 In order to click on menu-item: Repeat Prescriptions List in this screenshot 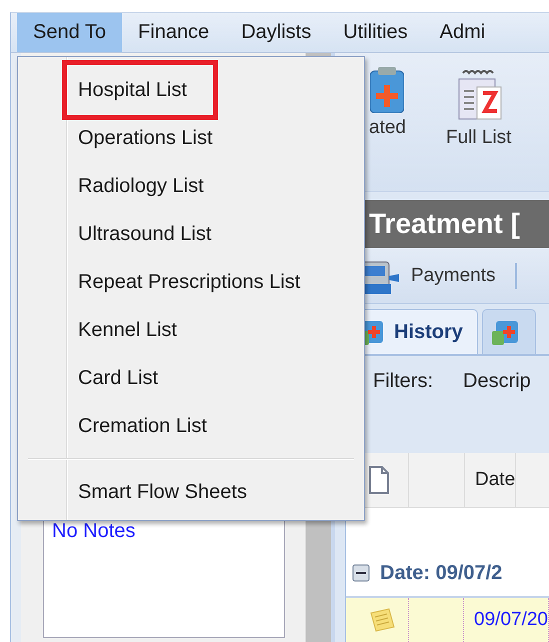, I will do `click(191, 282)`.